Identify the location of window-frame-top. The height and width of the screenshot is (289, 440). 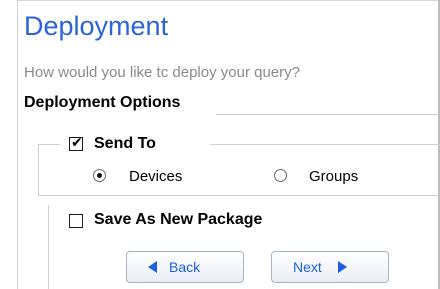
(228, 0).